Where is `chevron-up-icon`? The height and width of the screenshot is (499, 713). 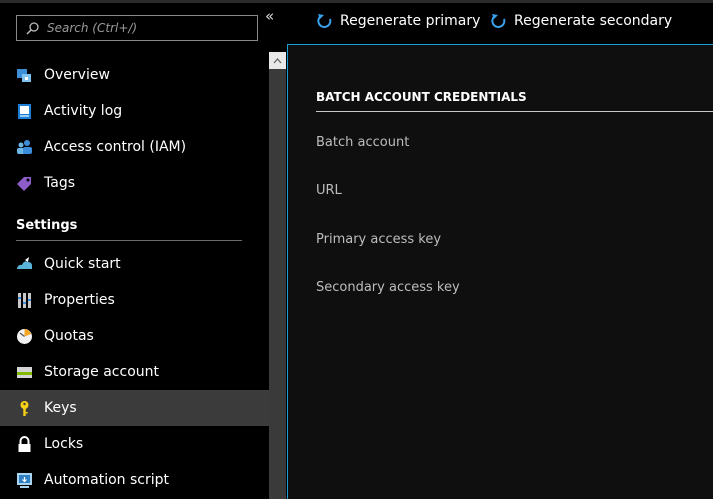 chevron-up-icon is located at coordinates (277, 60).